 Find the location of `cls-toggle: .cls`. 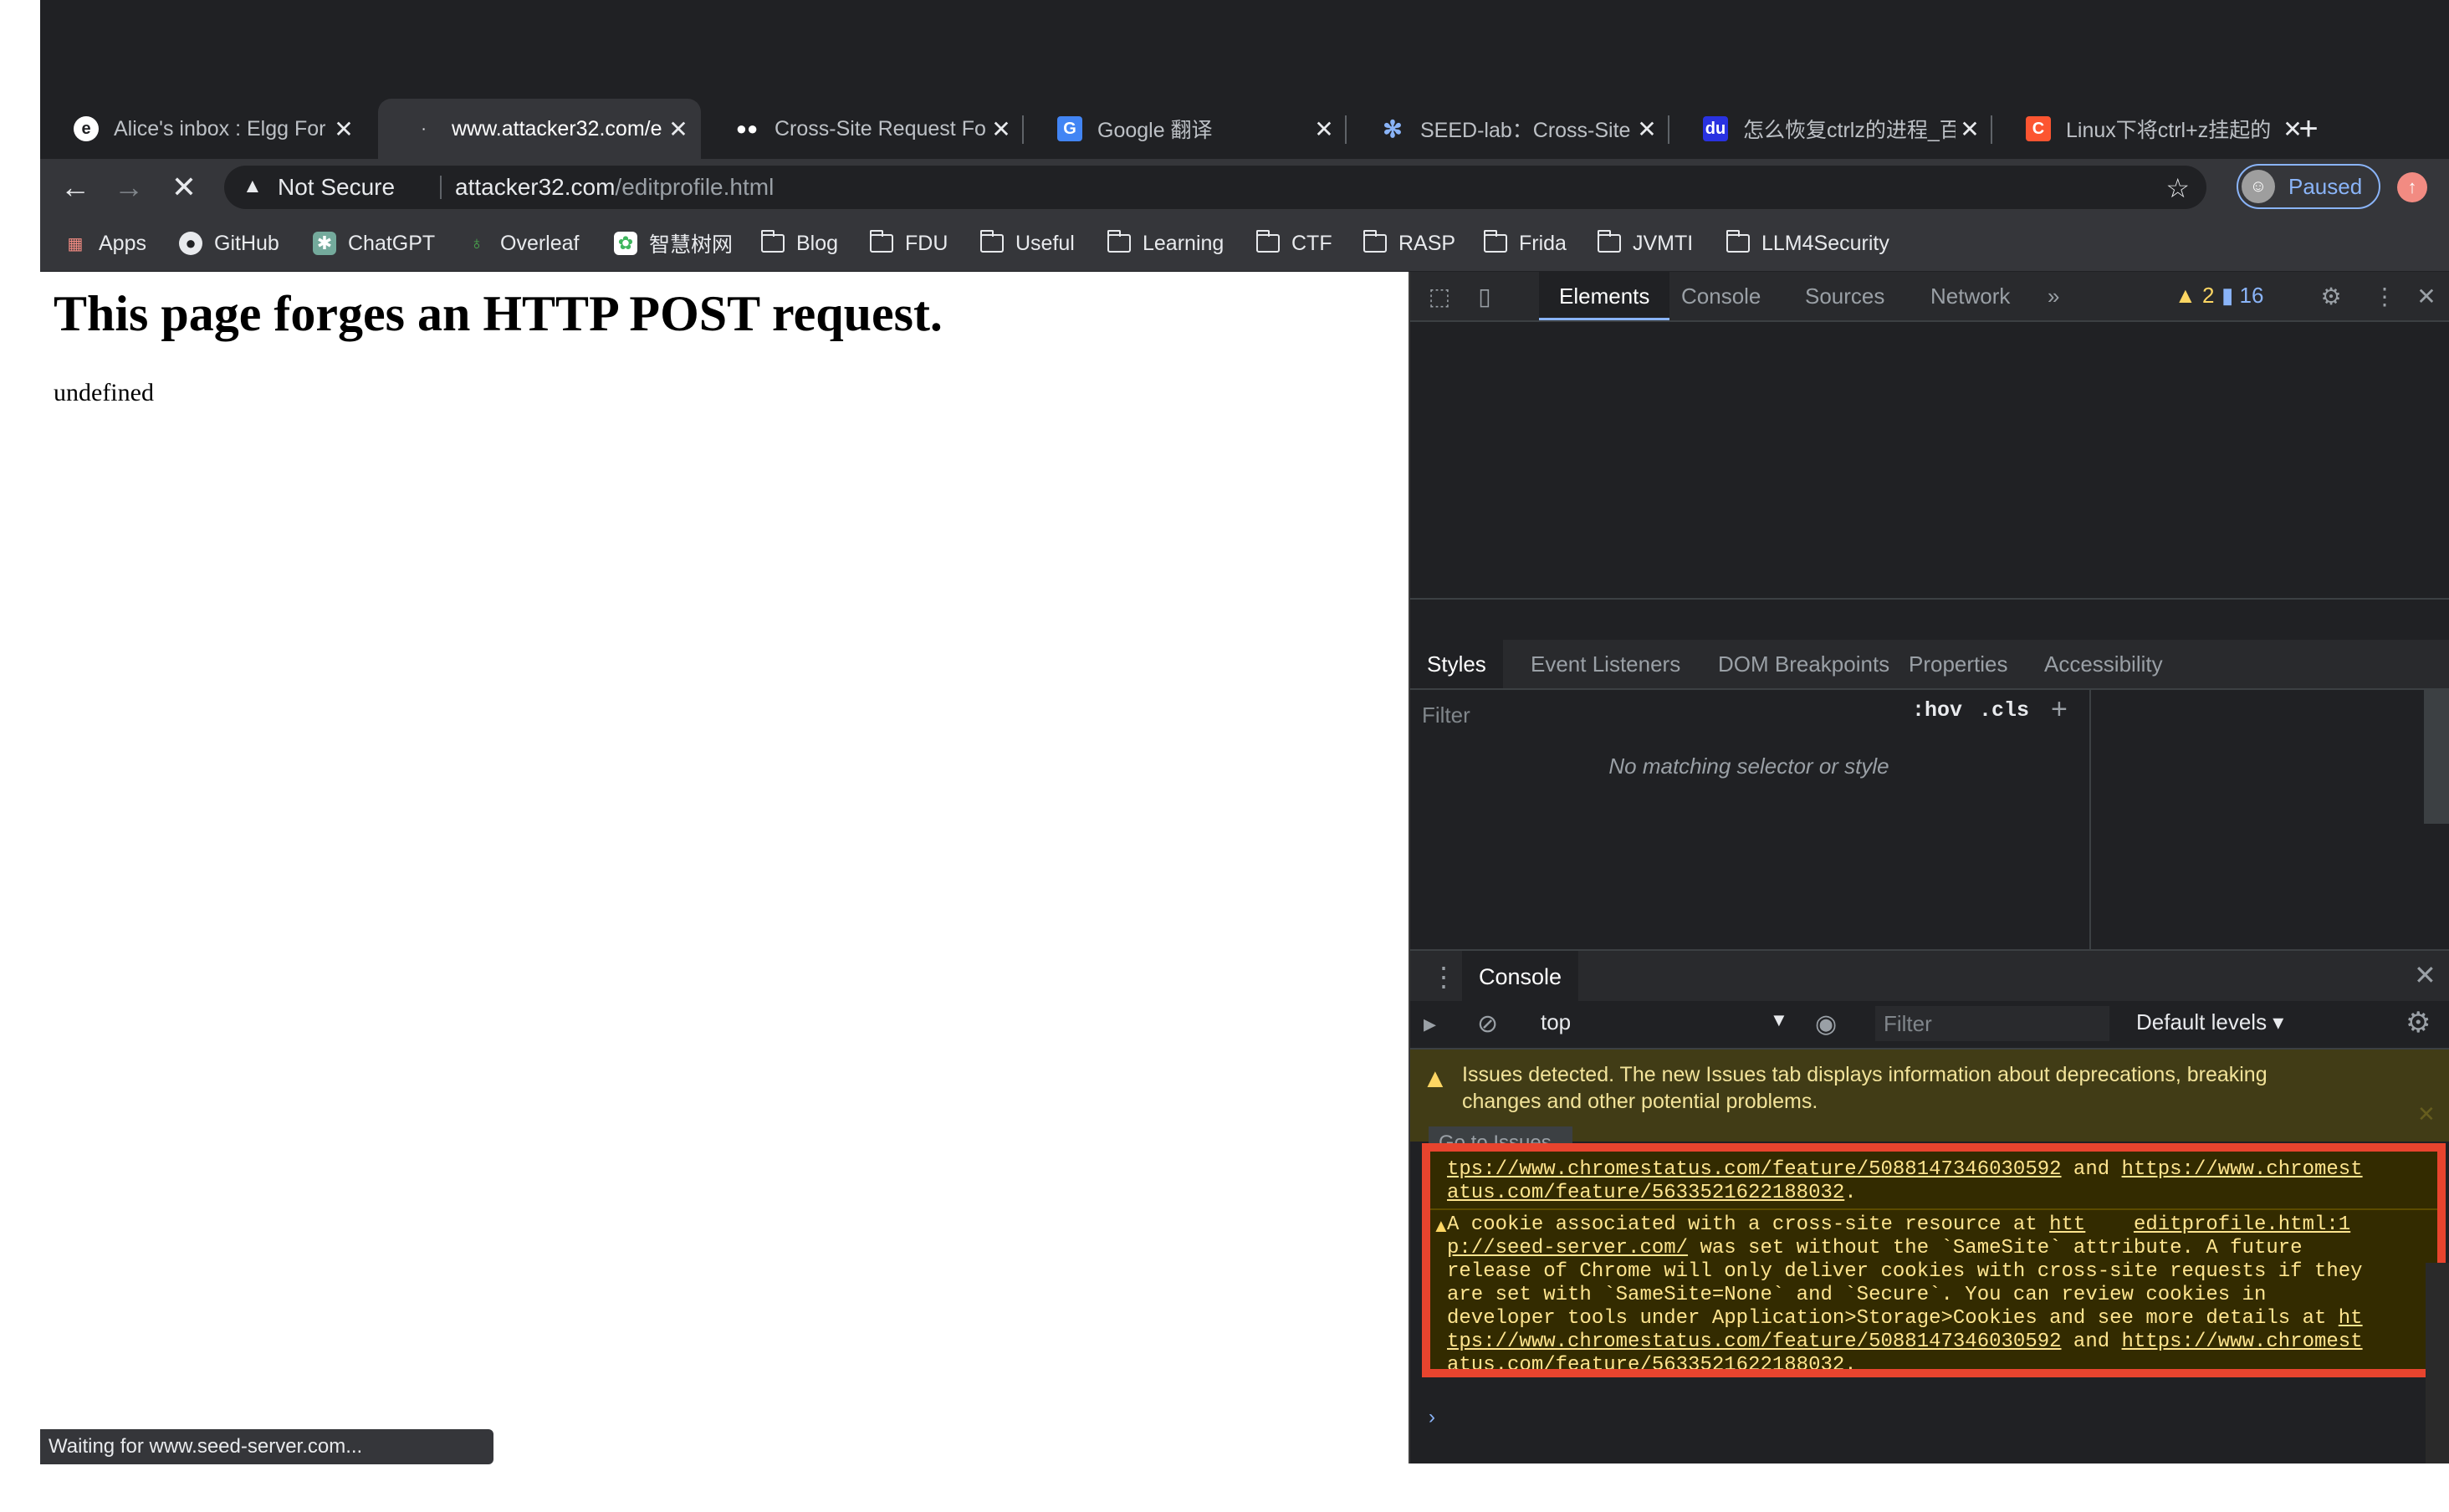

cls-toggle: .cls is located at coordinates (2004, 710).